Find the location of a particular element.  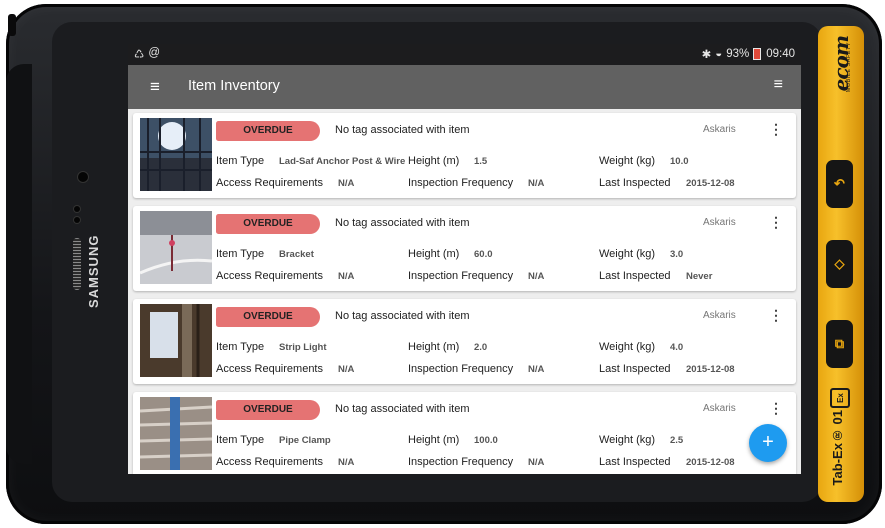

battery-percent: 93% is located at coordinates (738, 54).